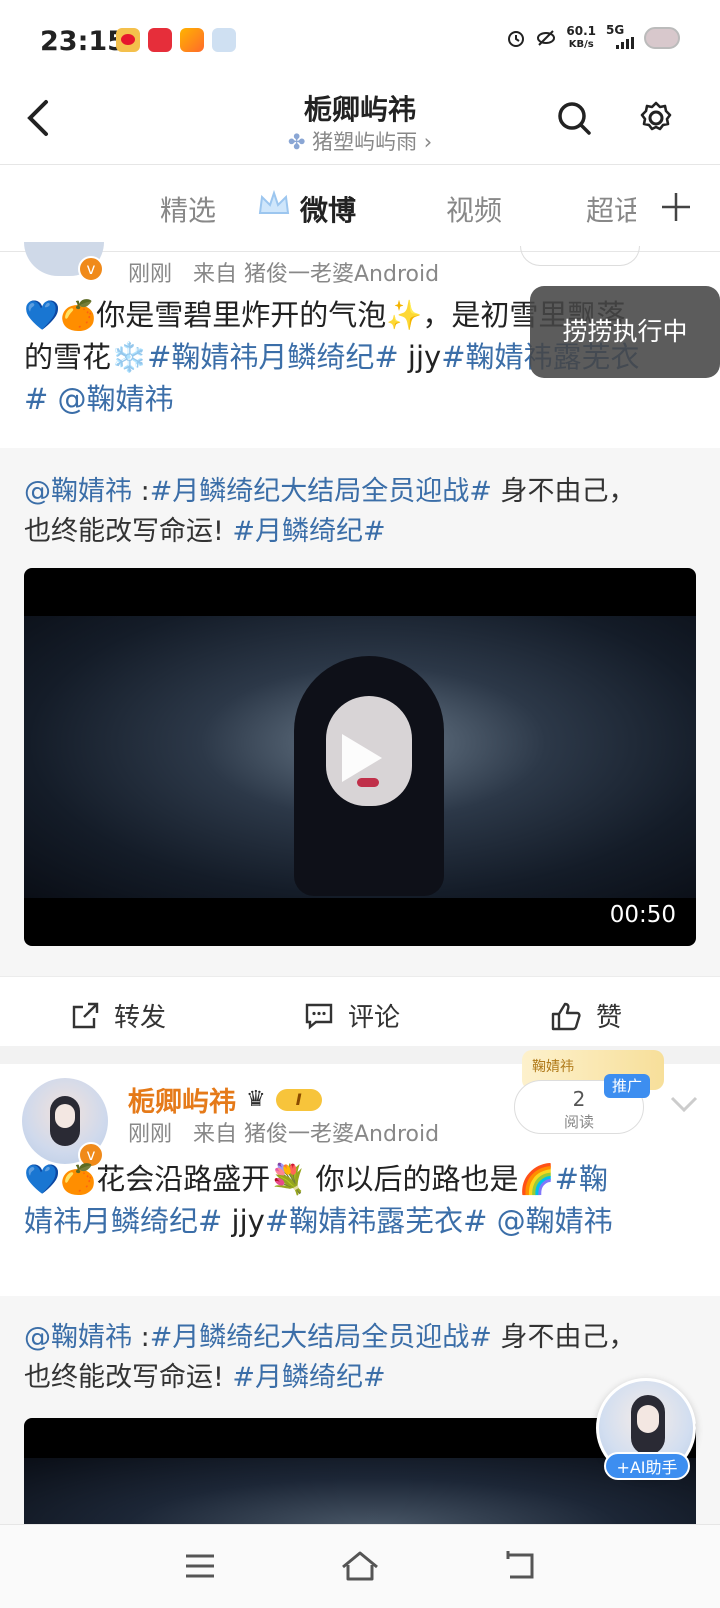 The width and height of the screenshot is (720, 1608). What do you see at coordinates (642, 915) in the screenshot?
I see `video-duration: 00:50` at bounding box center [642, 915].